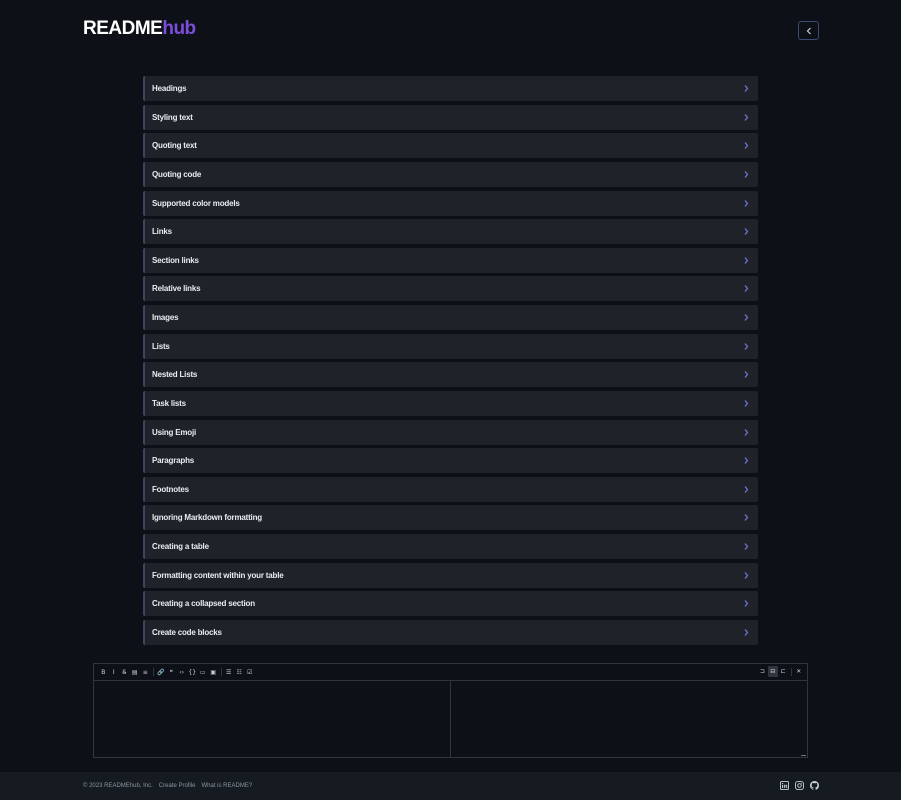 This screenshot has width=901, height=800. I want to click on title-icon: ≡, so click(145, 672).